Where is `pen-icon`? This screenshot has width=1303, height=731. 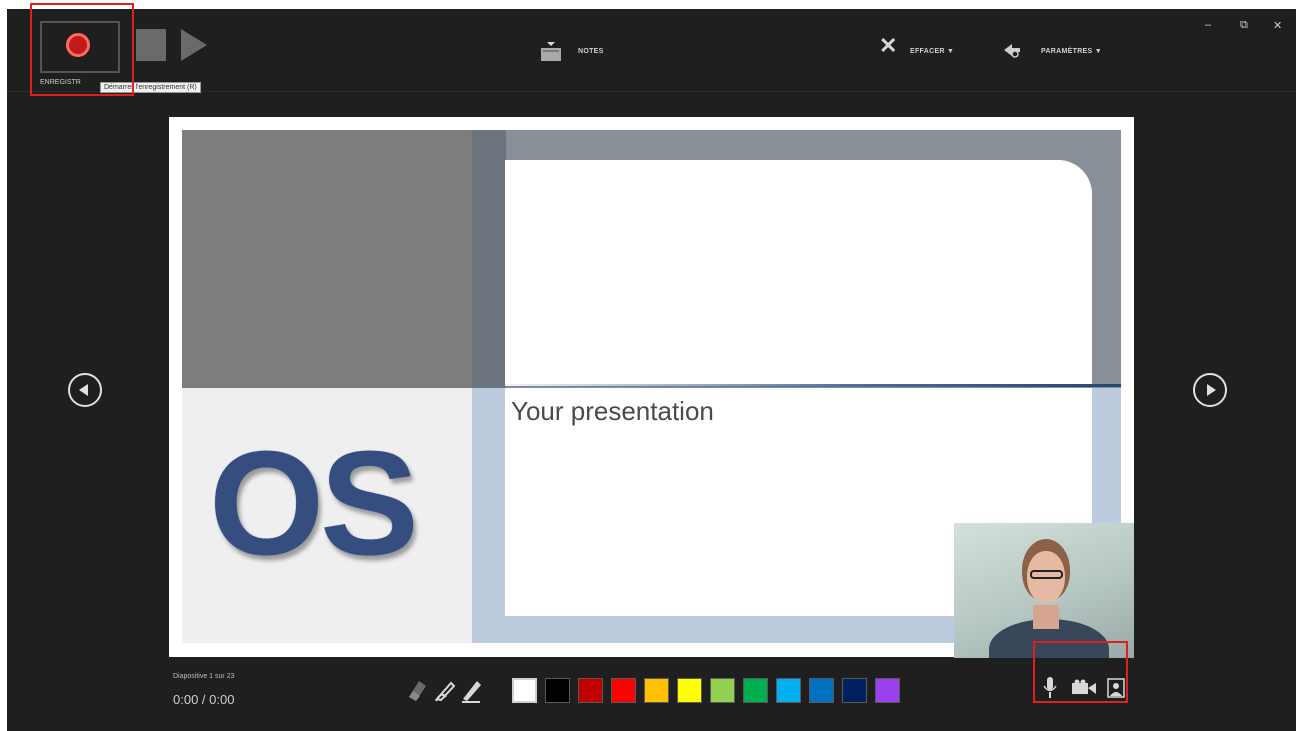
pen-icon is located at coordinates (445, 691).